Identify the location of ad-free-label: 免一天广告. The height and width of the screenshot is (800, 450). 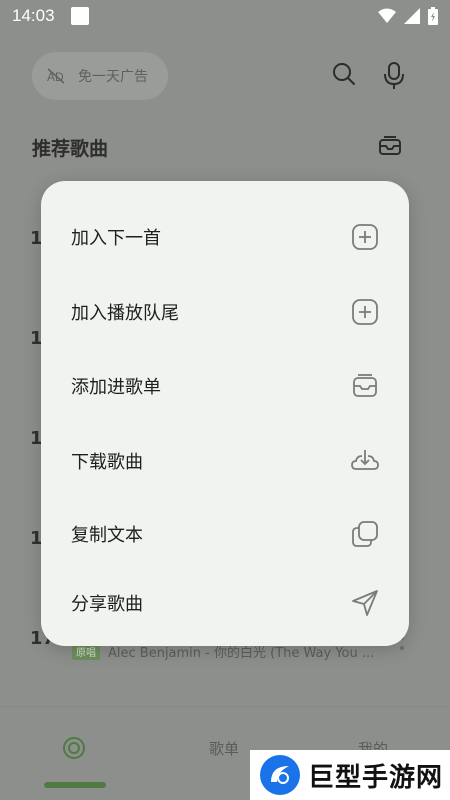
(113, 77).